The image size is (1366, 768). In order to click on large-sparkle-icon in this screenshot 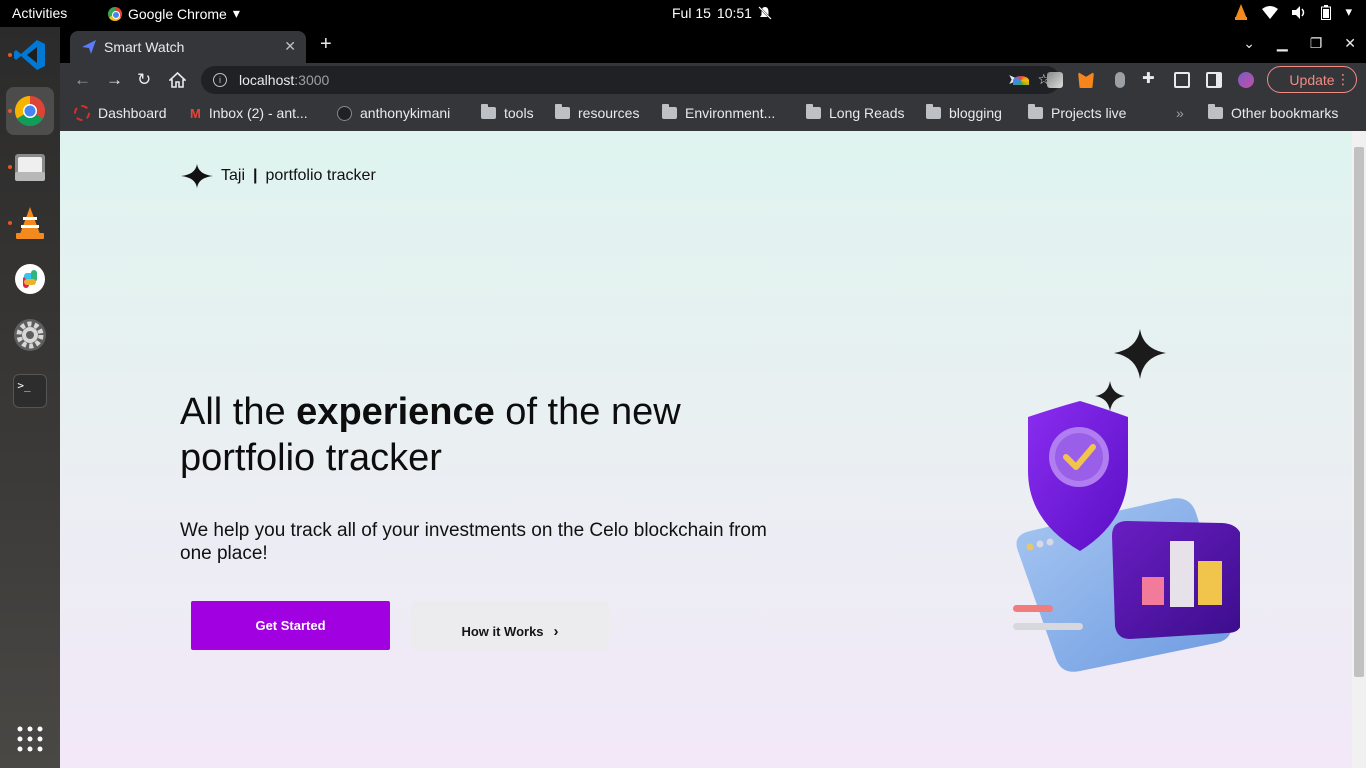, I will do `click(1140, 354)`.